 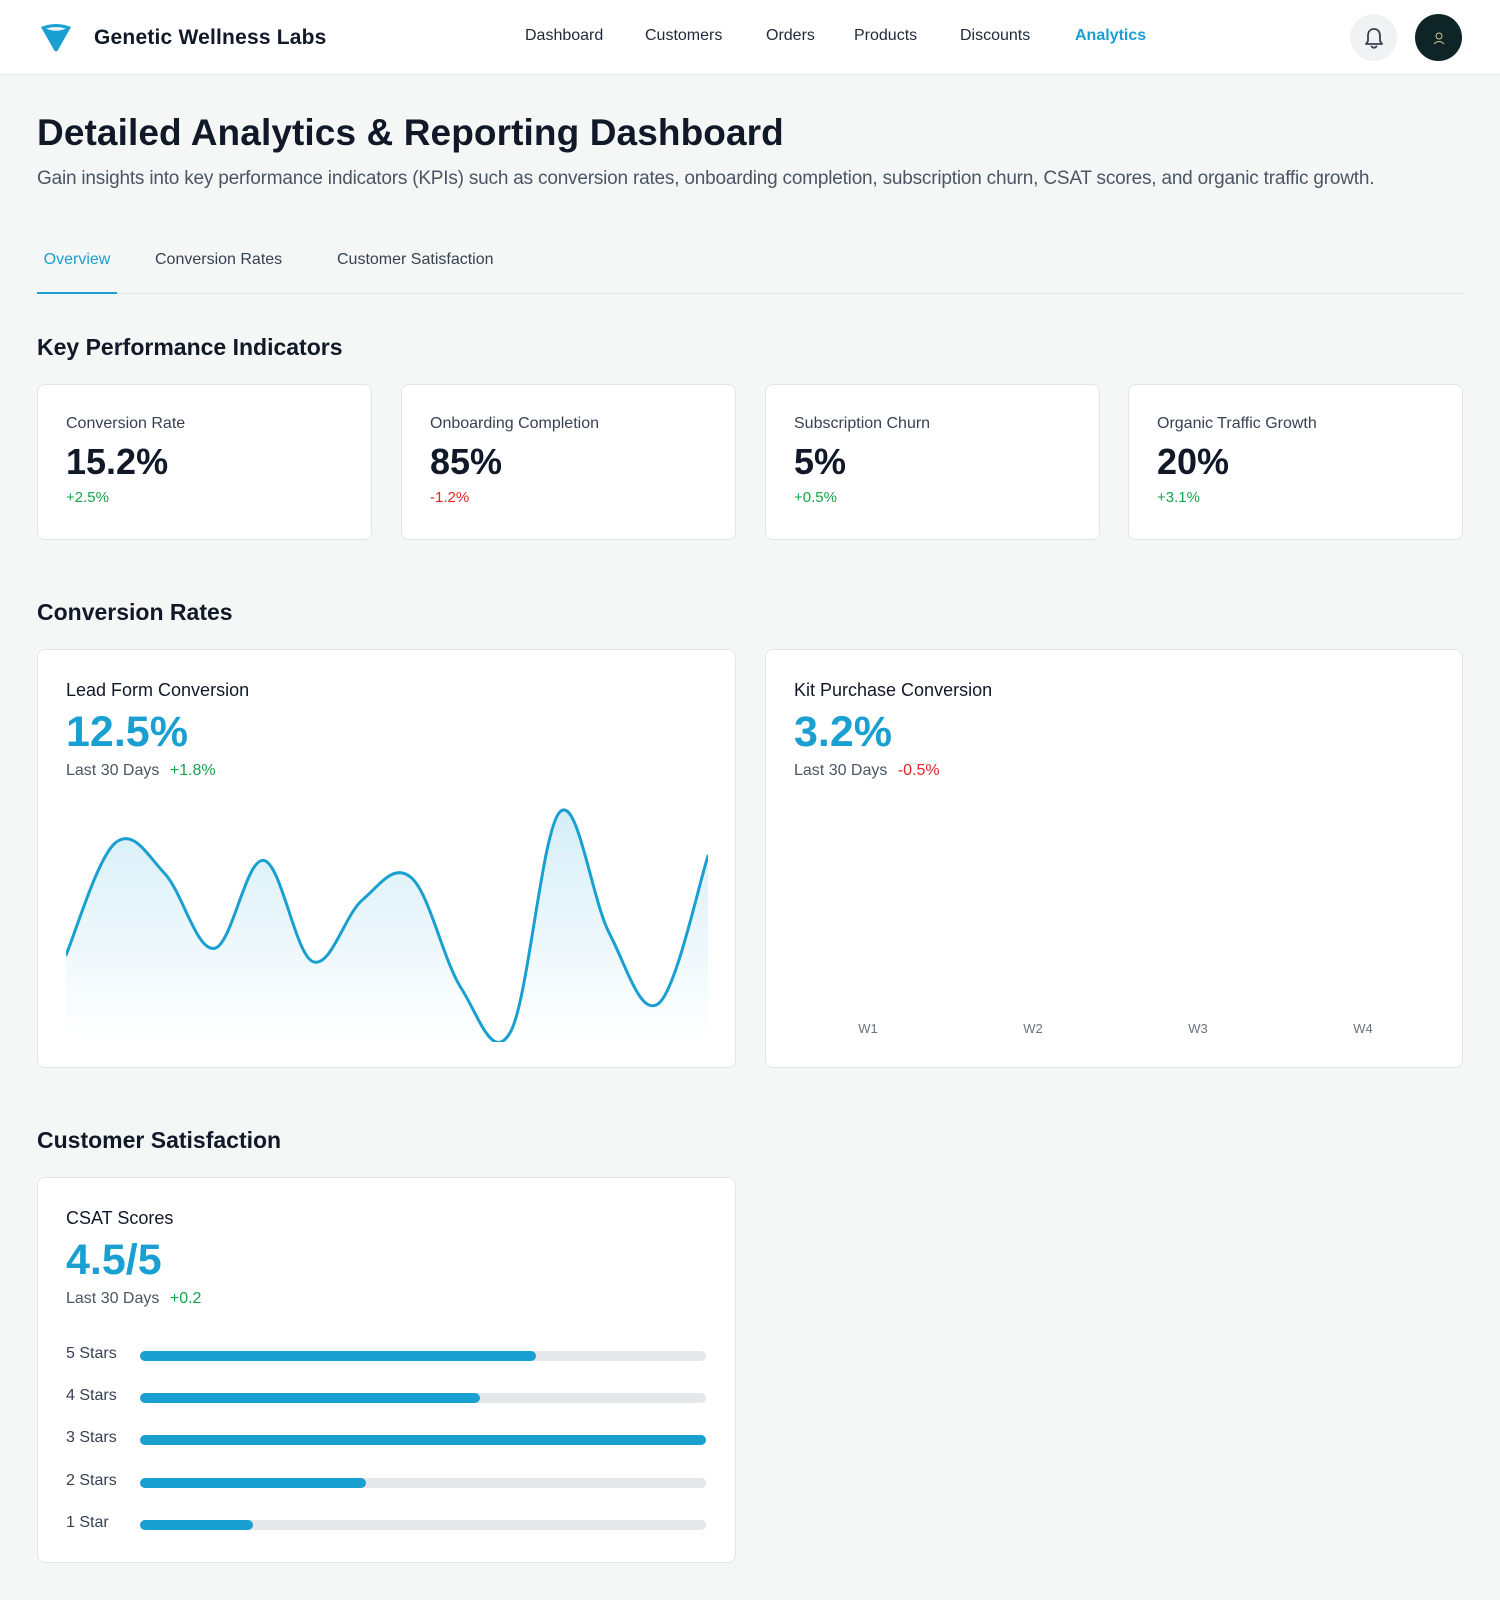 What do you see at coordinates (450, 497) in the screenshot?
I see `kpi-delta: -1.2%` at bounding box center [450, 497].